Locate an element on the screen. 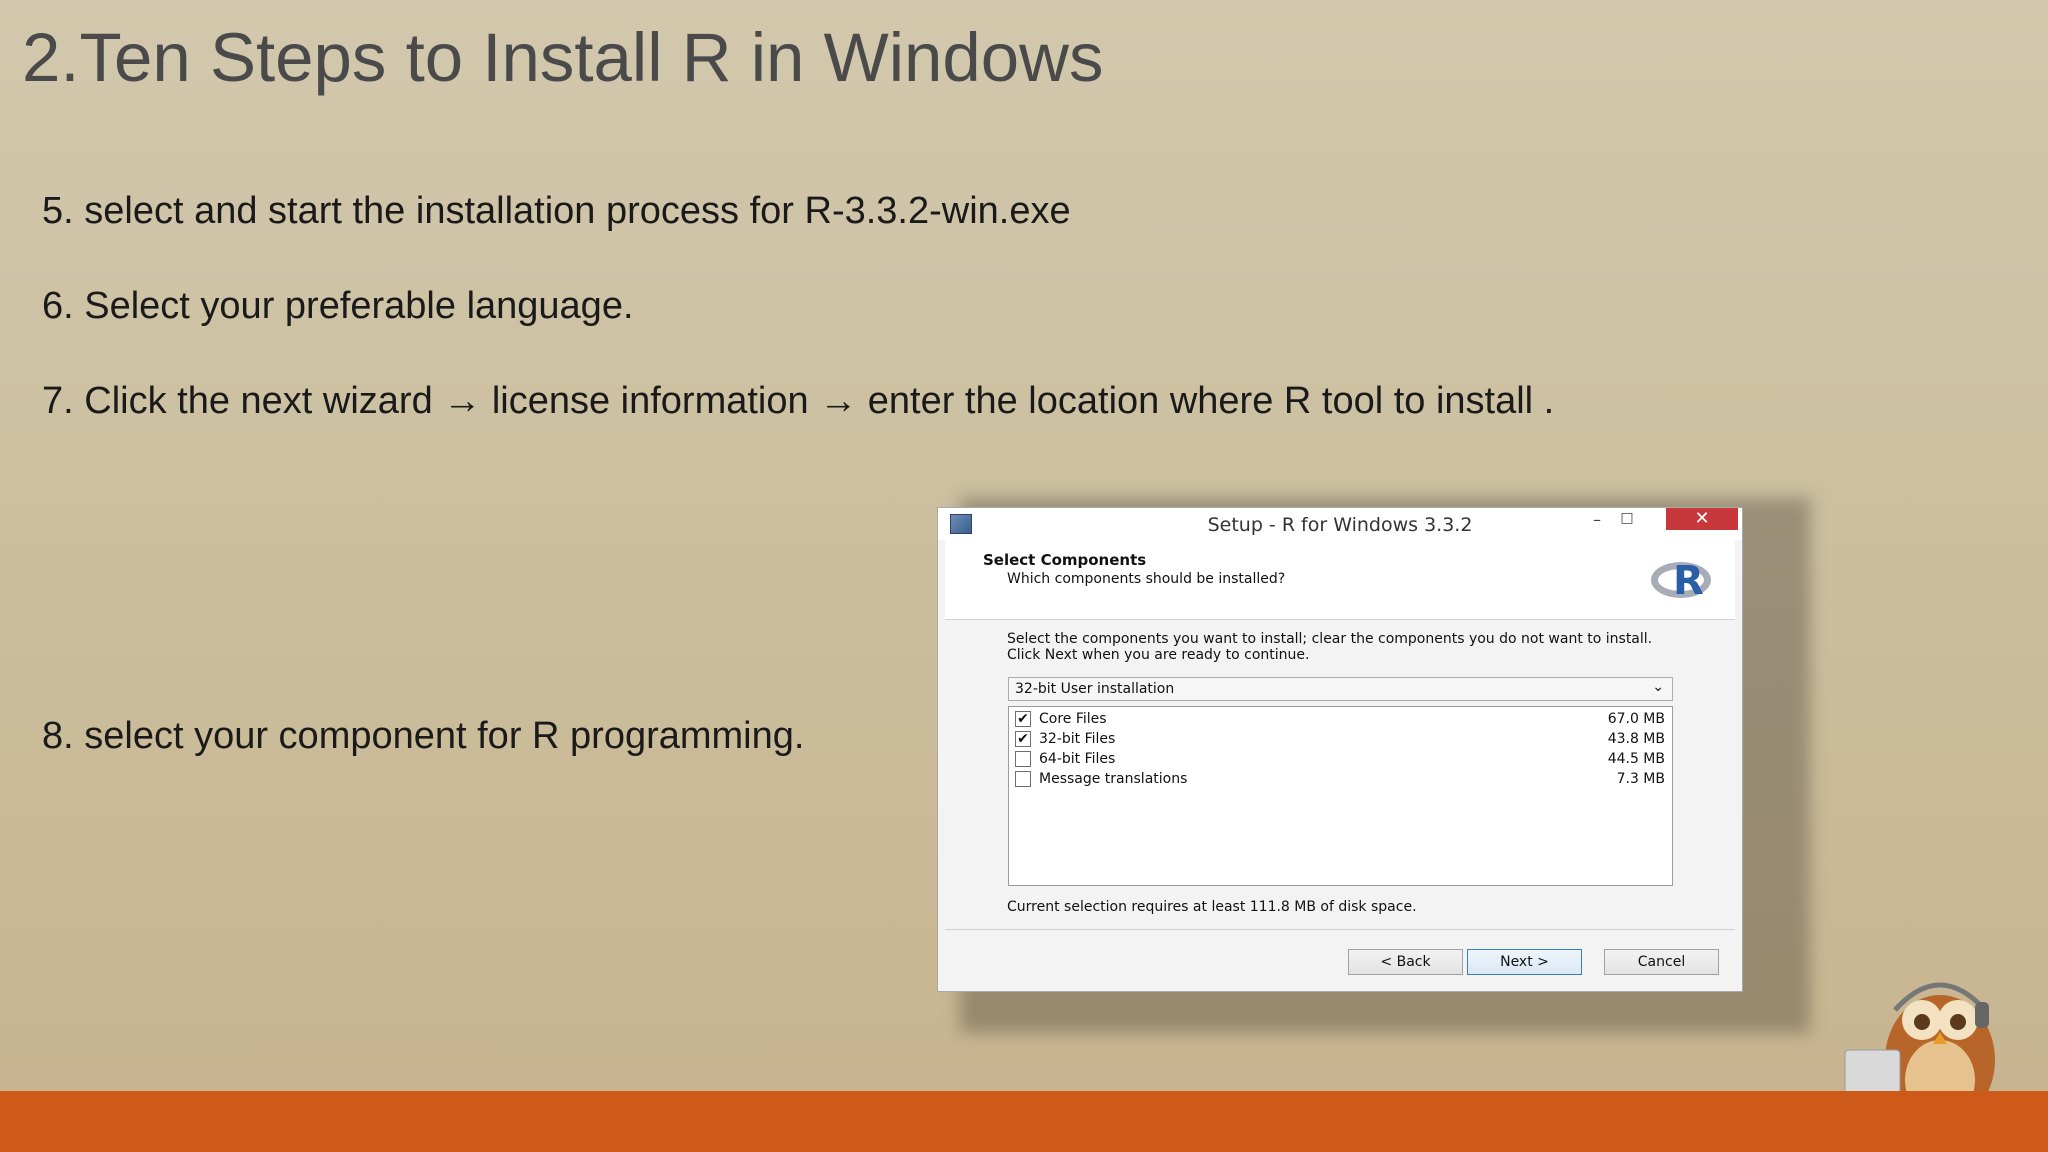 The height and width of the screenshot is (1152, 2048). component-size: 43.8 MB is located at coordinates (1636, 739).